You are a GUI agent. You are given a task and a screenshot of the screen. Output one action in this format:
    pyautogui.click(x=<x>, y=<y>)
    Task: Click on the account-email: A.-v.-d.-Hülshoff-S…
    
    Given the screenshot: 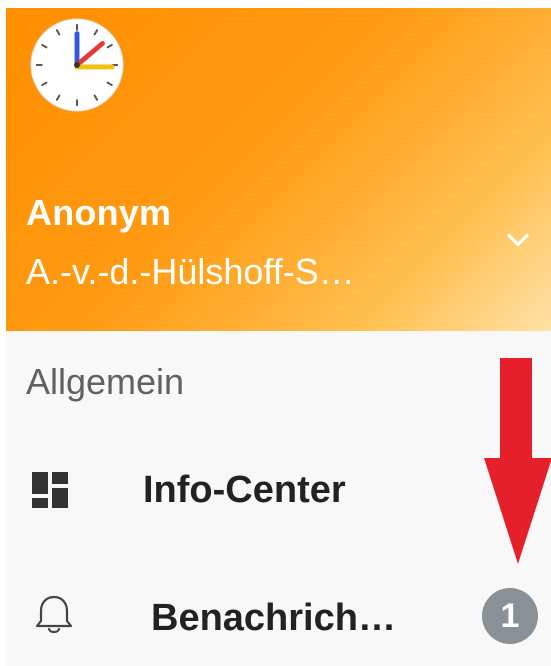 What is the action you would take?
    pyautogui.click(x=190, y=271)
    